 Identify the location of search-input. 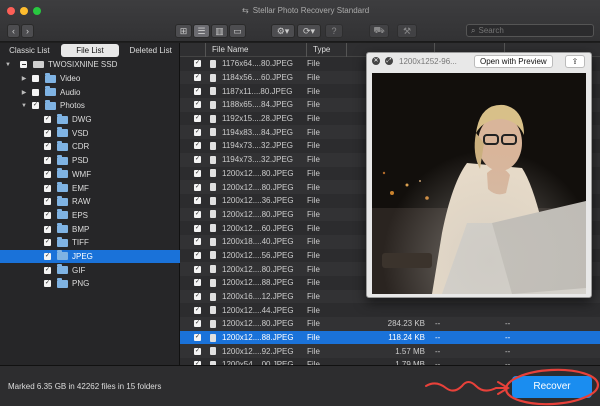
(528, 30).